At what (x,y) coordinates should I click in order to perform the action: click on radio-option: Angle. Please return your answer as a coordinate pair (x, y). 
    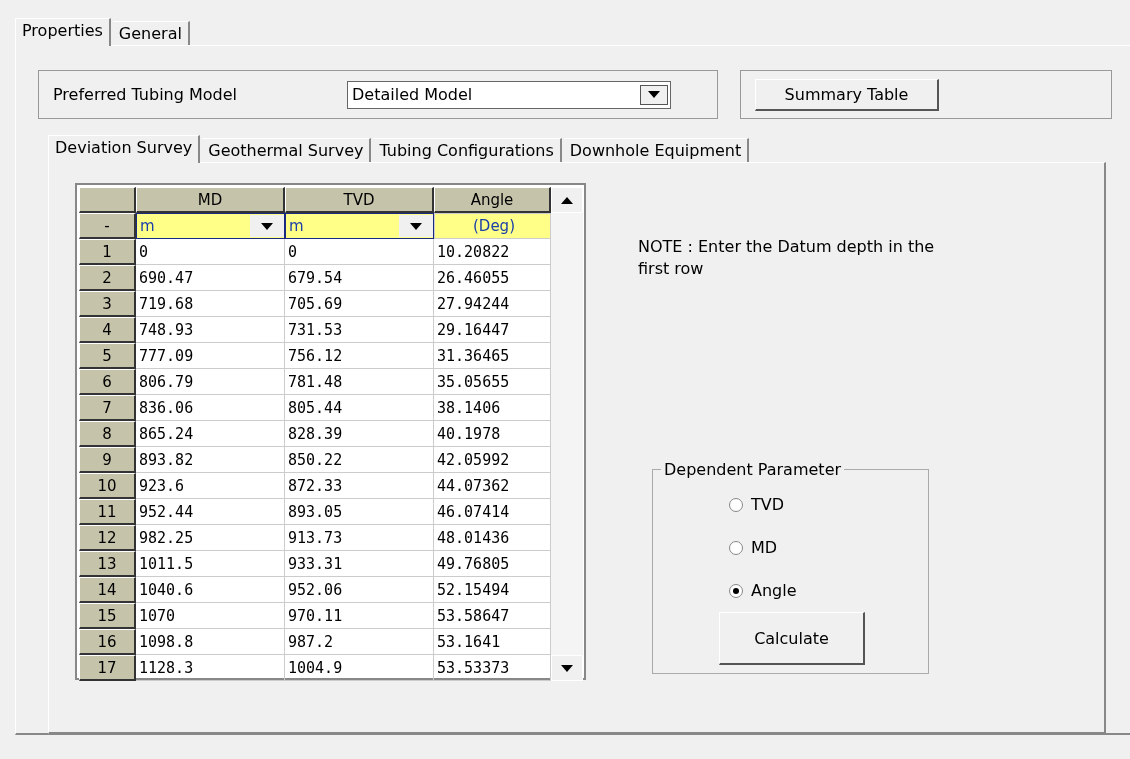
    Looking at the image, I should click on (763, 590).